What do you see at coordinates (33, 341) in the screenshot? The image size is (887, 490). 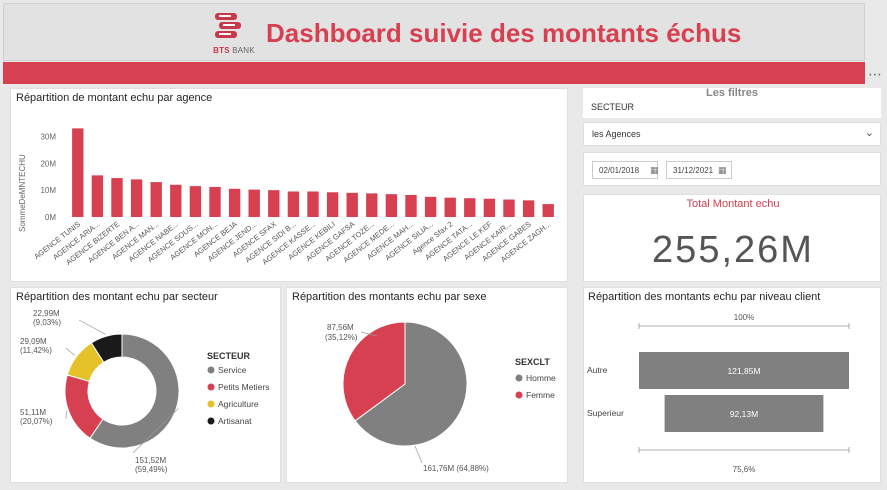 I see `slice-value-label: 29,09M` at bounding box center [33, 341].